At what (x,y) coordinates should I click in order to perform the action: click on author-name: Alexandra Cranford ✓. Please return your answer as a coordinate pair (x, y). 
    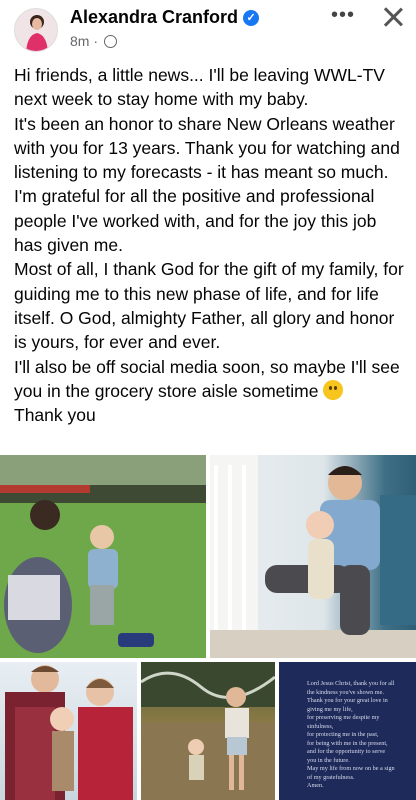
    Looking at the image, I should click on (165, 17).